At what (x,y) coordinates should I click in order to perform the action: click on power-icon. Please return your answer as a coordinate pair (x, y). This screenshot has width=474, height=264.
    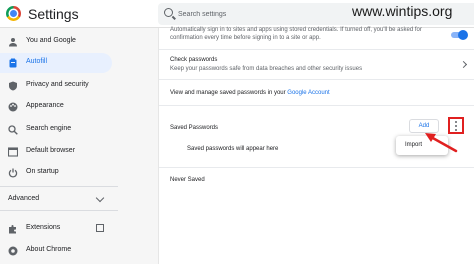
    Looking at the image, I should click on (13, 173).